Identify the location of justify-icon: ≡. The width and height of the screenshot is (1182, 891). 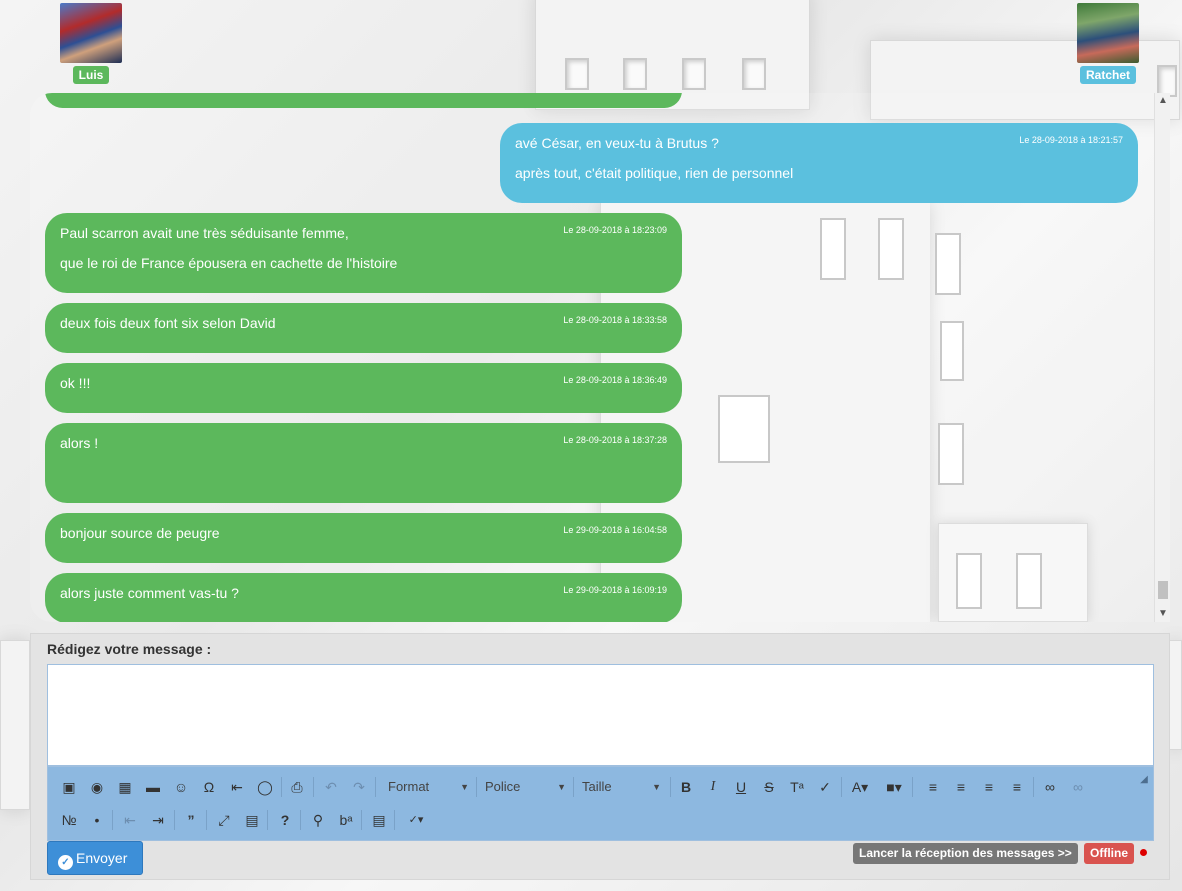
(1017, 787).